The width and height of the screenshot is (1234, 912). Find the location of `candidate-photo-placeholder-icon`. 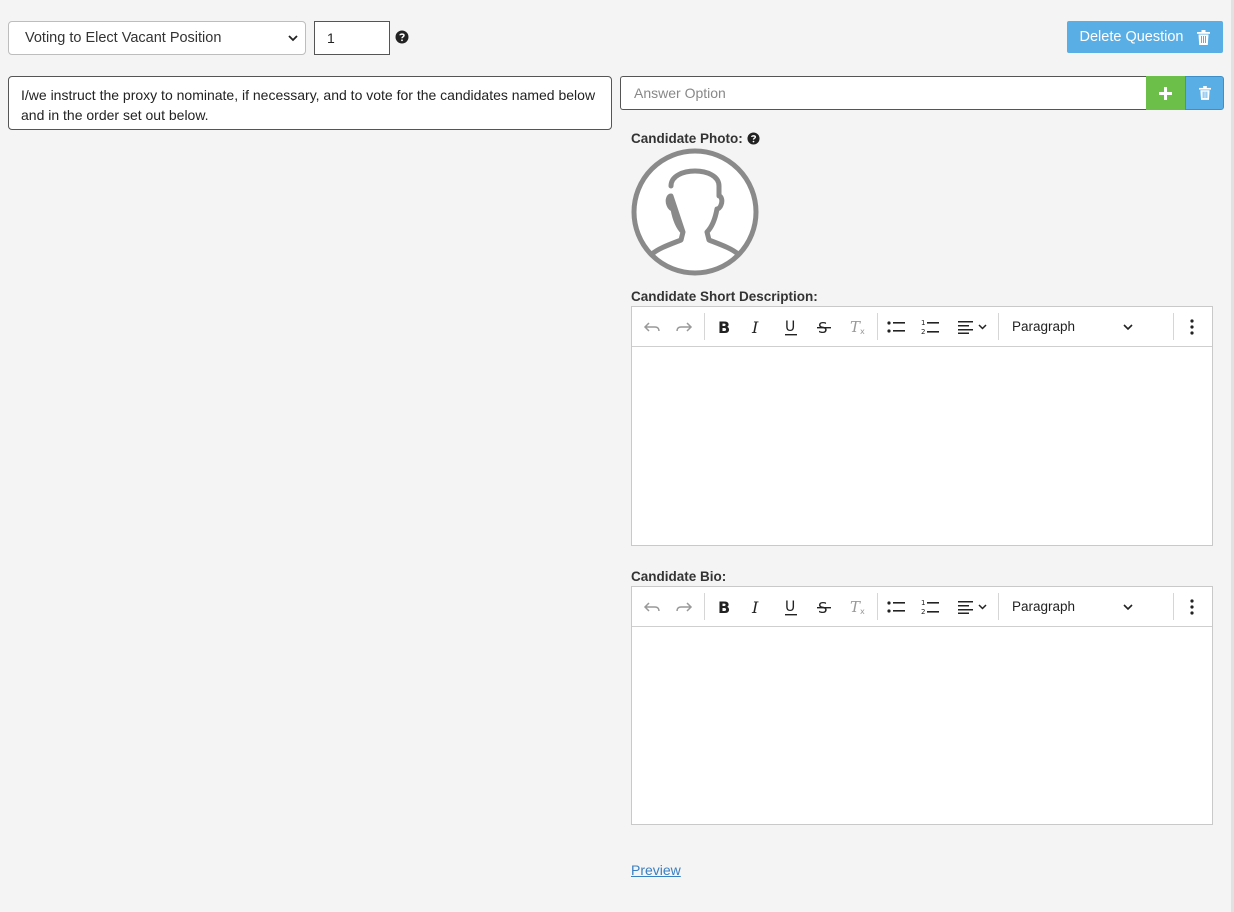

candidate-photo-placeholder-icon is located at coordinates (695, 212).